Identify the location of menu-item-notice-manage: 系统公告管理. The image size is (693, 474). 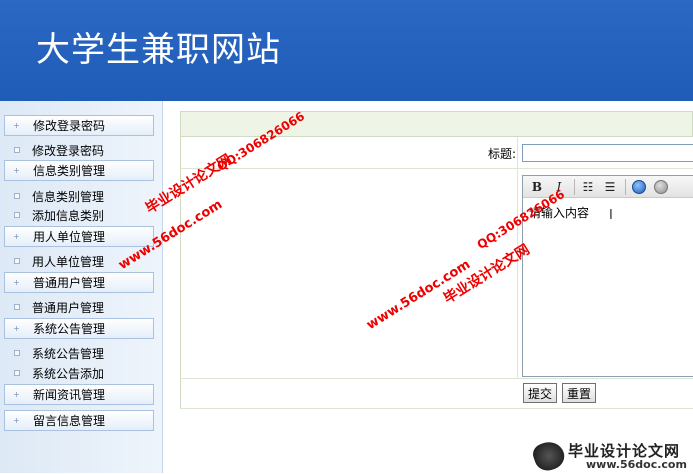
(59, 353).